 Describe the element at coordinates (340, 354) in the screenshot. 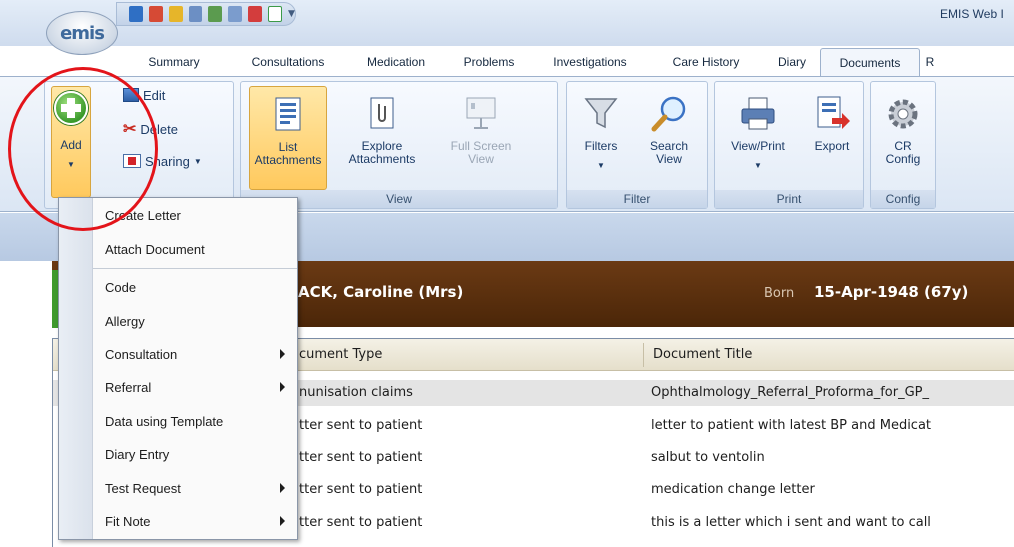

I see `column-header-document-type: cument Type` at that location.